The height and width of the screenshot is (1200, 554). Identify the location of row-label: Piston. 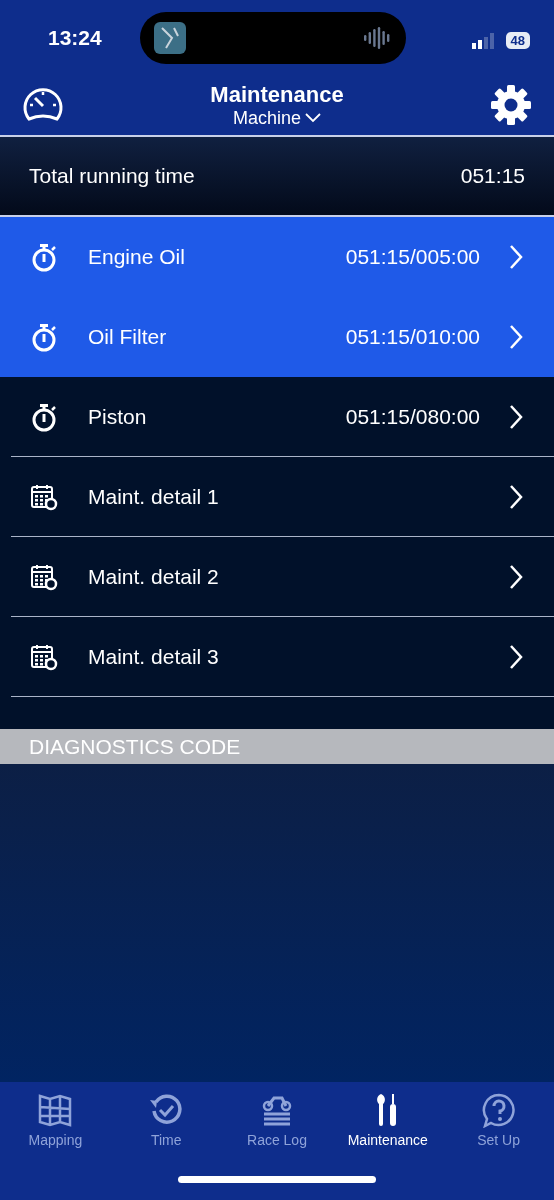
(118, 416).